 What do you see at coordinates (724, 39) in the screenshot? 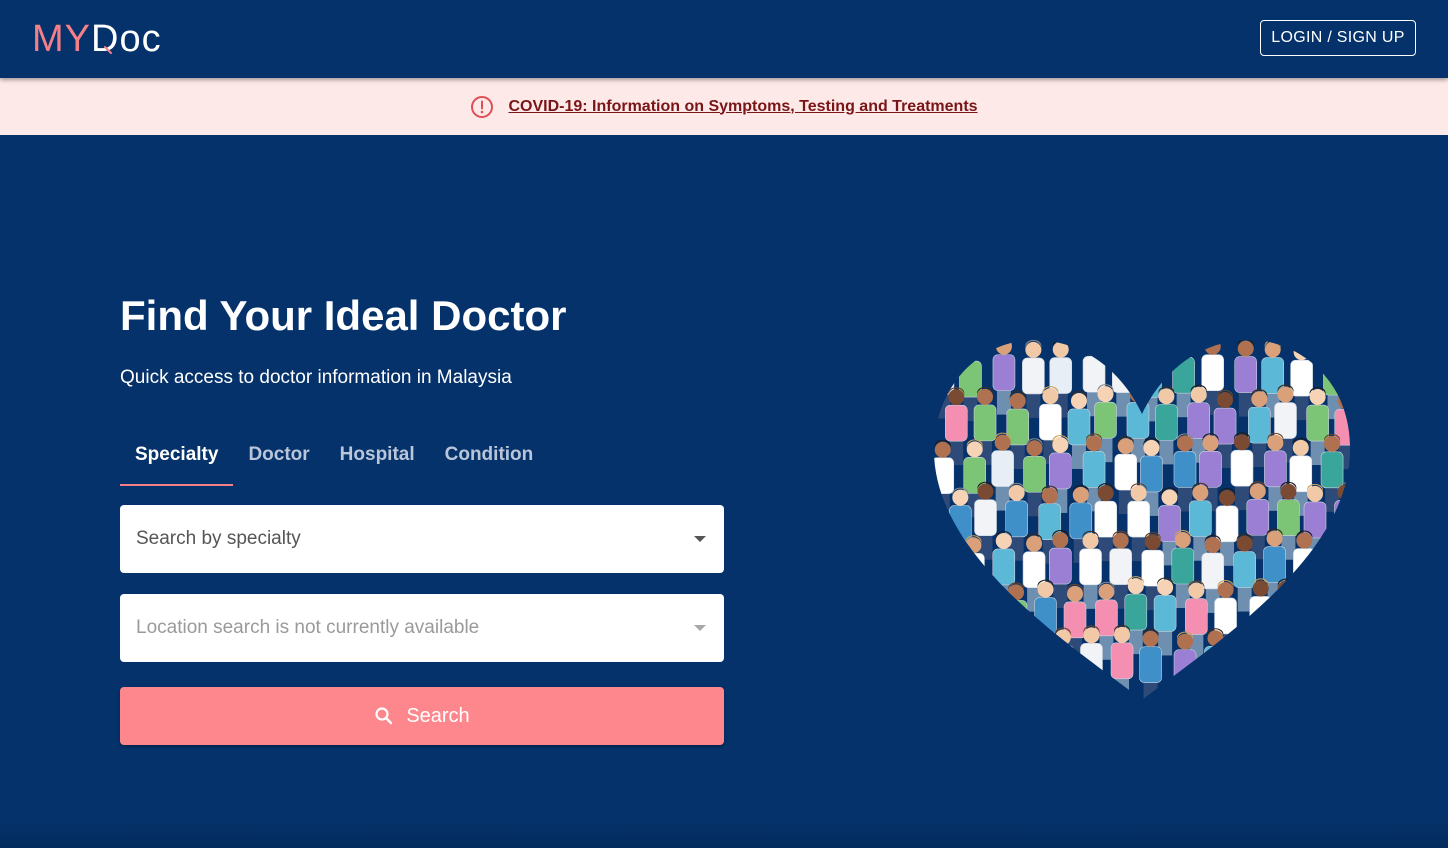
I see `top-navbar: MYDoc LOGIN / SIGN UP` at bounding box center [724, 39].